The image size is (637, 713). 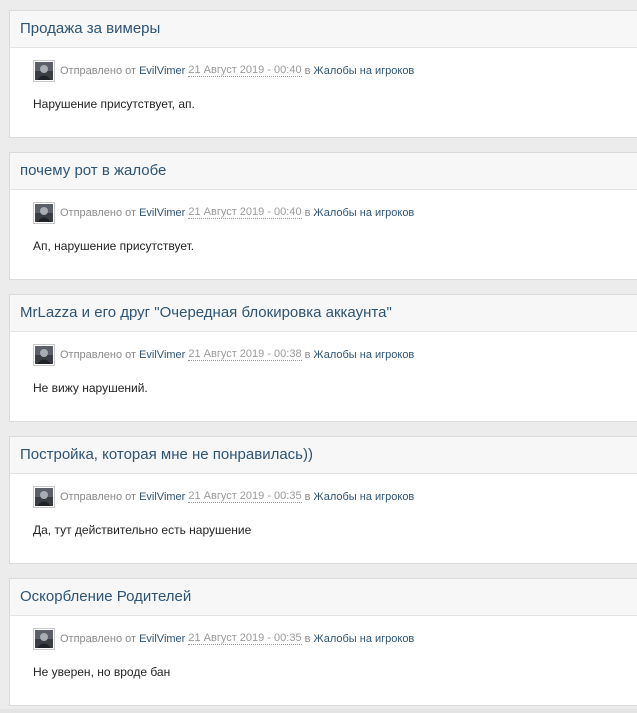 What do you see at coordinates (166, 454) in the screenshot?
I see `post-title-link: Постройка, которая мне не понравилась))` at bounding box center [166, 454].